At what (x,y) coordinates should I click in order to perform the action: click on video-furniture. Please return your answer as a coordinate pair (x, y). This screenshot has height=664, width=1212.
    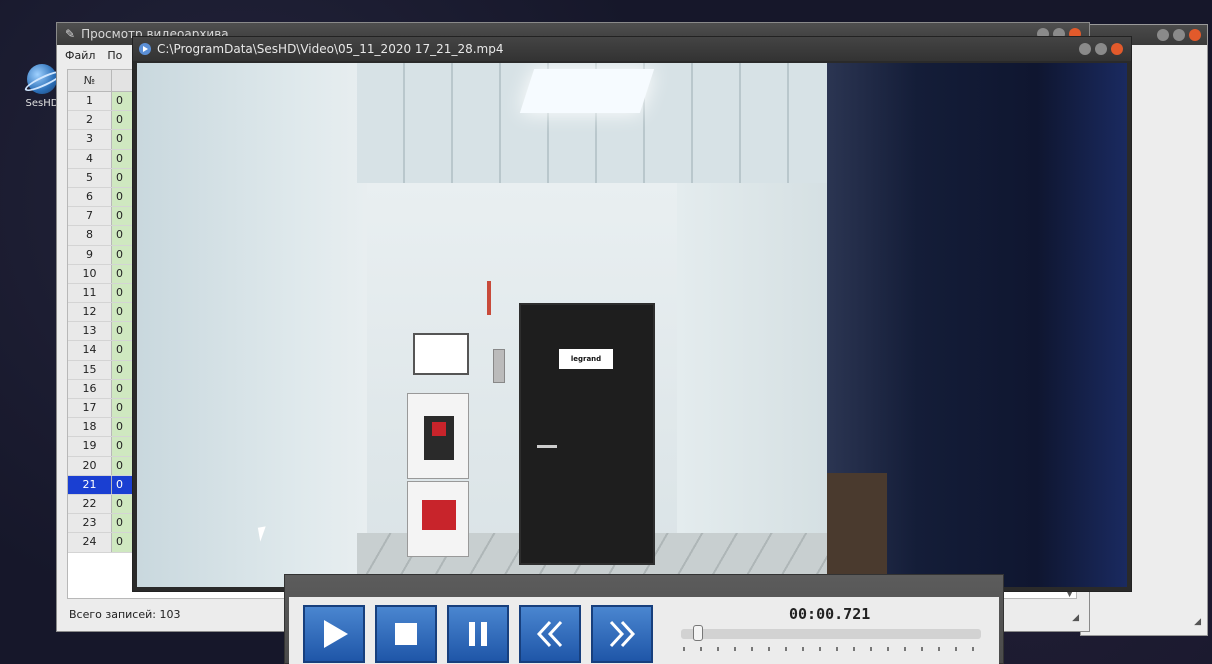
    Looking at the image, I should click on (857, 528).